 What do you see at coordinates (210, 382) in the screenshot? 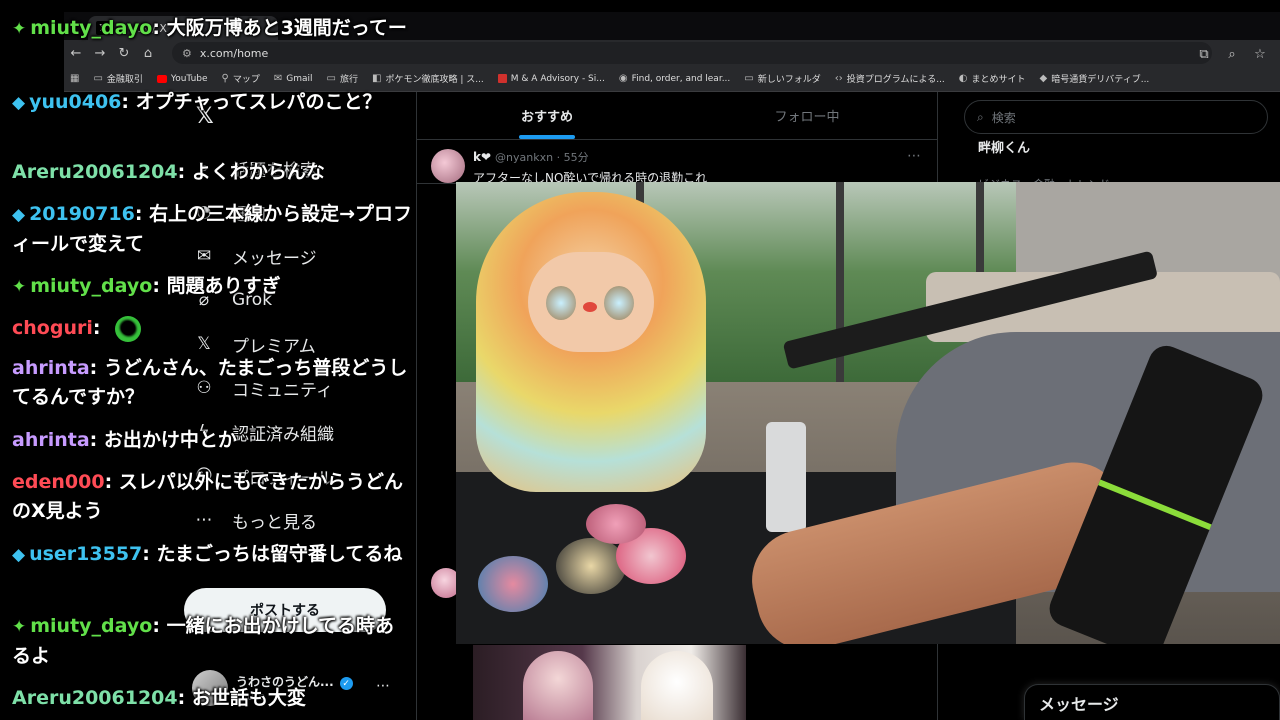
I see `chat-message: ahrinta: うどんさん、たまごっち普段どうしてるんですか？` at bounding box center [210, 382].